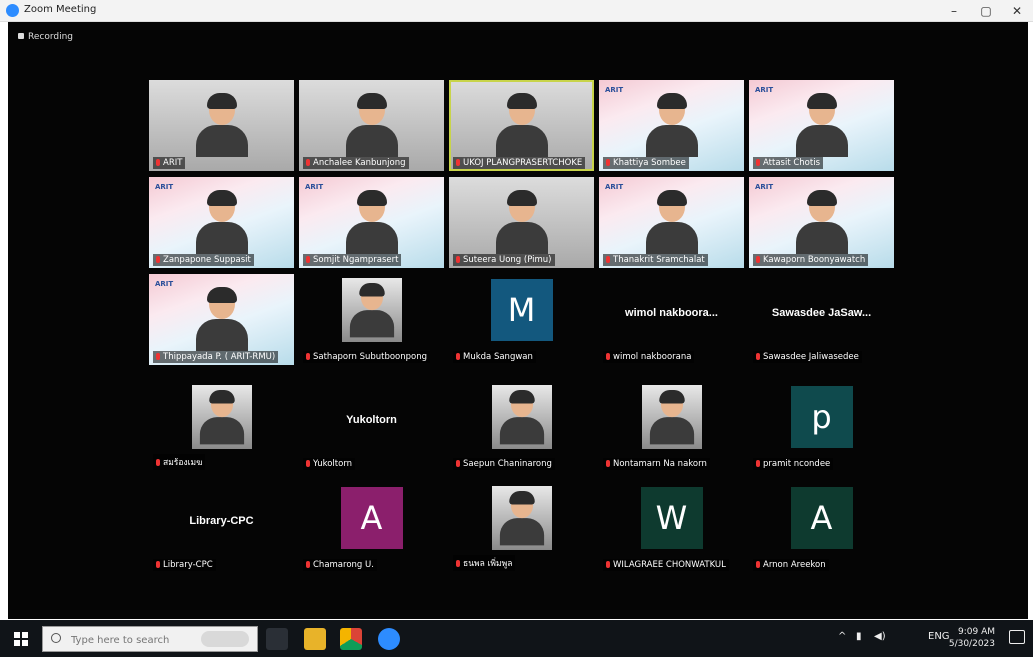  I want to click on participant-name: Khattiya Sombee, so click(649, 163).